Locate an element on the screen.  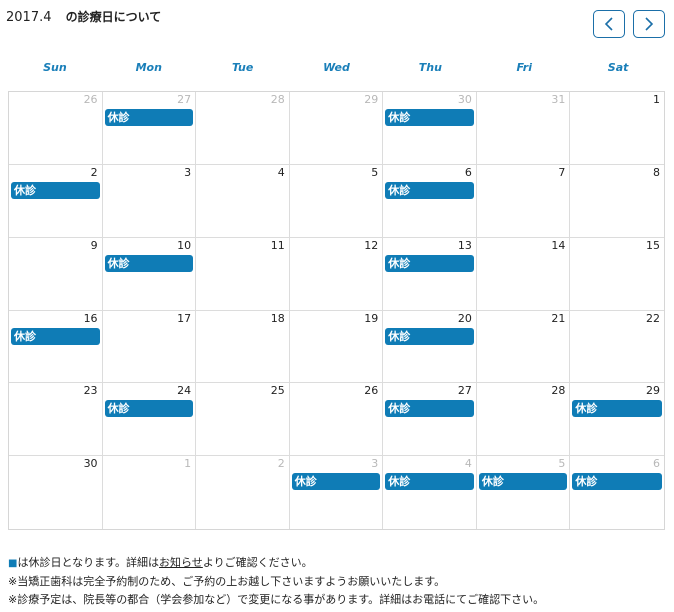
day-number: 16 is located at coordinates (90, 318).